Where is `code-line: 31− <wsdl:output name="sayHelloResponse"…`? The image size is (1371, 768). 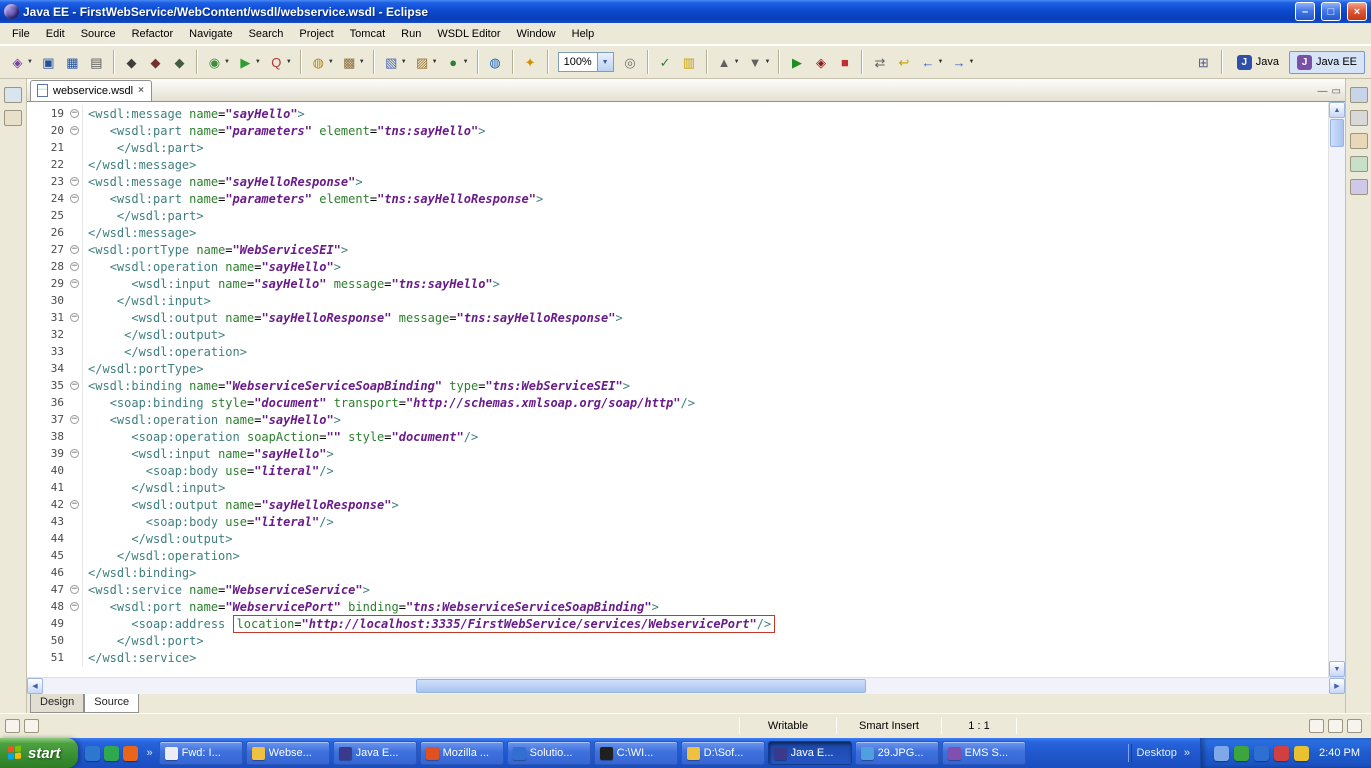 code-line: 31− <wsdl:output name="sayHelloResponse"… is located at coordinates (677, 317).